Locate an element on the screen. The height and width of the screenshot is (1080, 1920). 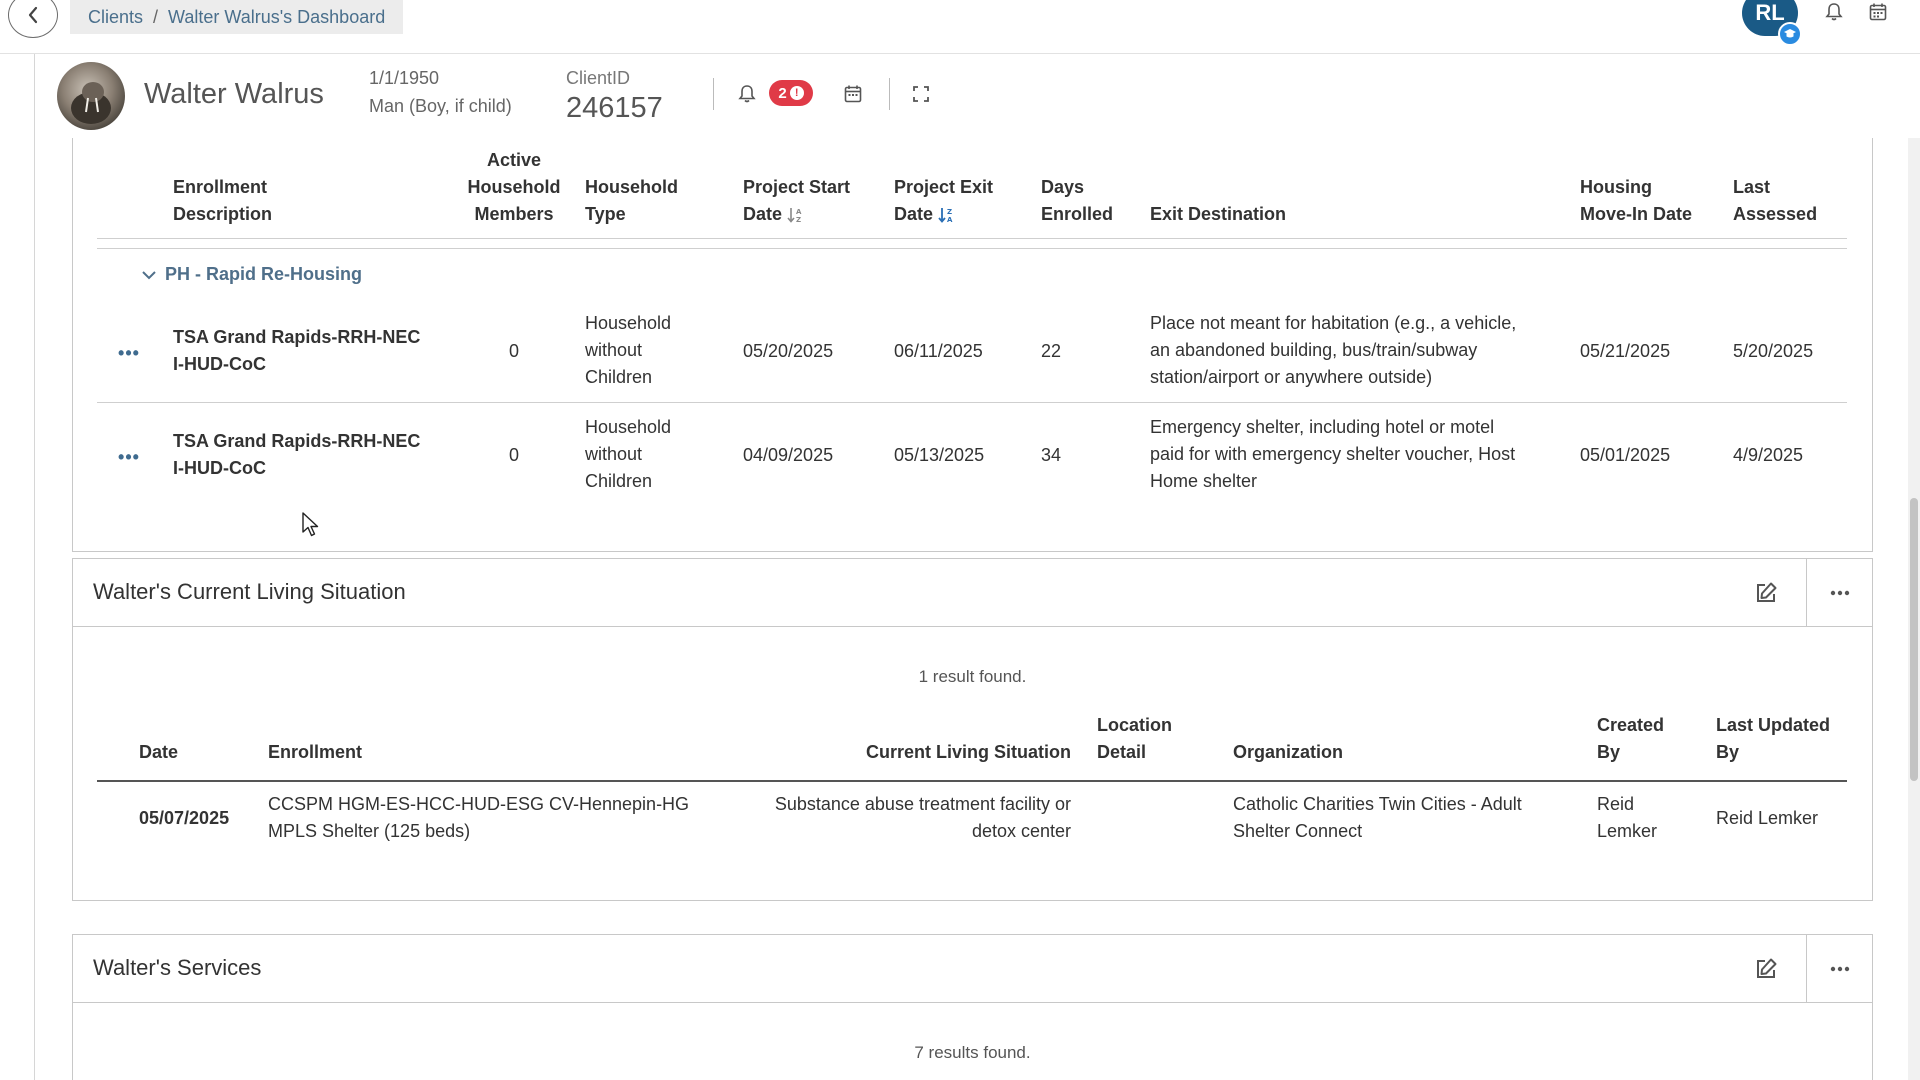
col-current-living-situation: Current Living Situation is located at coordinates (897, 752).